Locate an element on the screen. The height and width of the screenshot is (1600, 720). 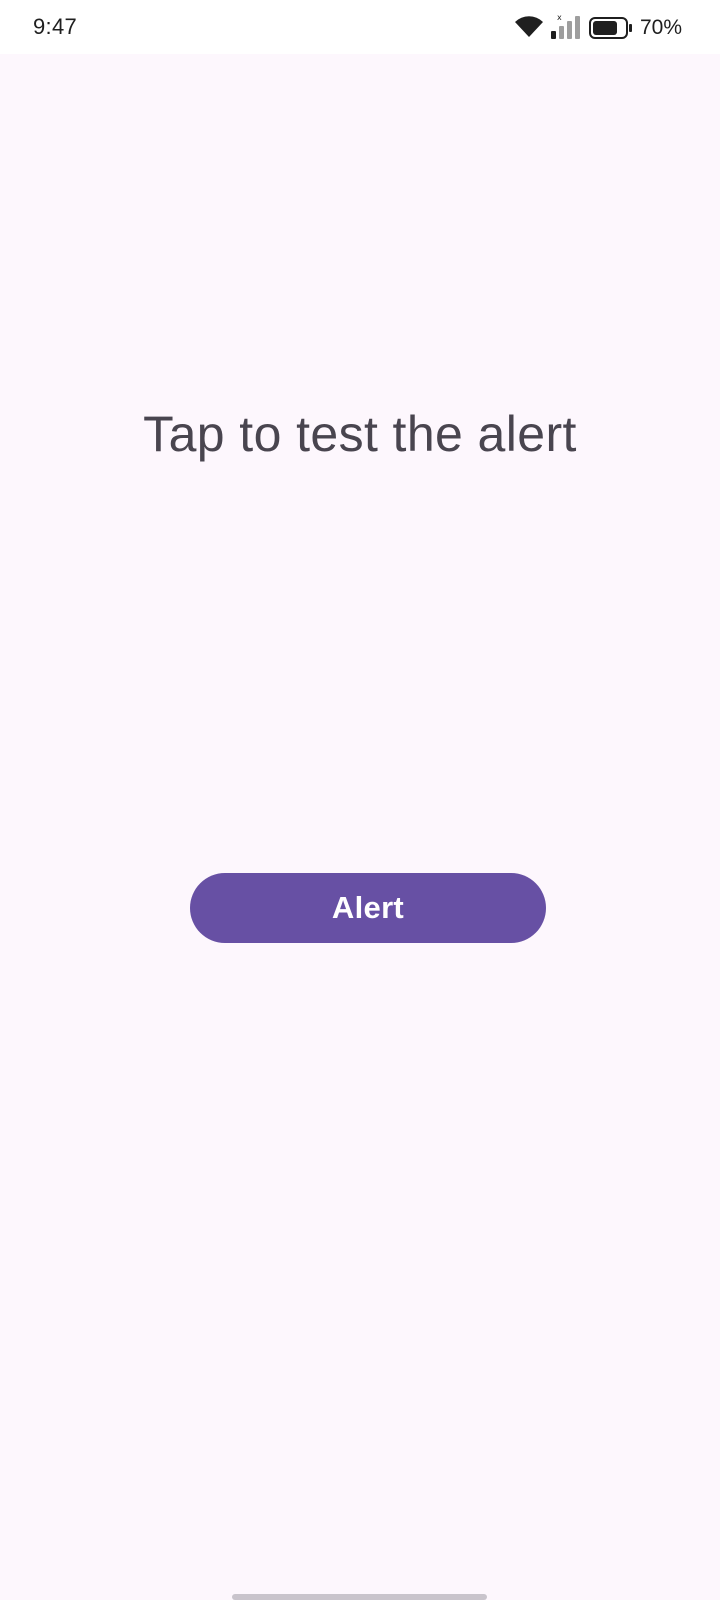
alert-button: Alert is located at coordinates (368, 908).